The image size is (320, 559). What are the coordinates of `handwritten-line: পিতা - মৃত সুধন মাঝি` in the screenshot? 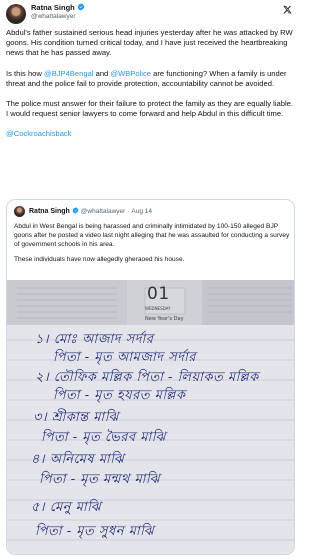 It's located at (95, 531).